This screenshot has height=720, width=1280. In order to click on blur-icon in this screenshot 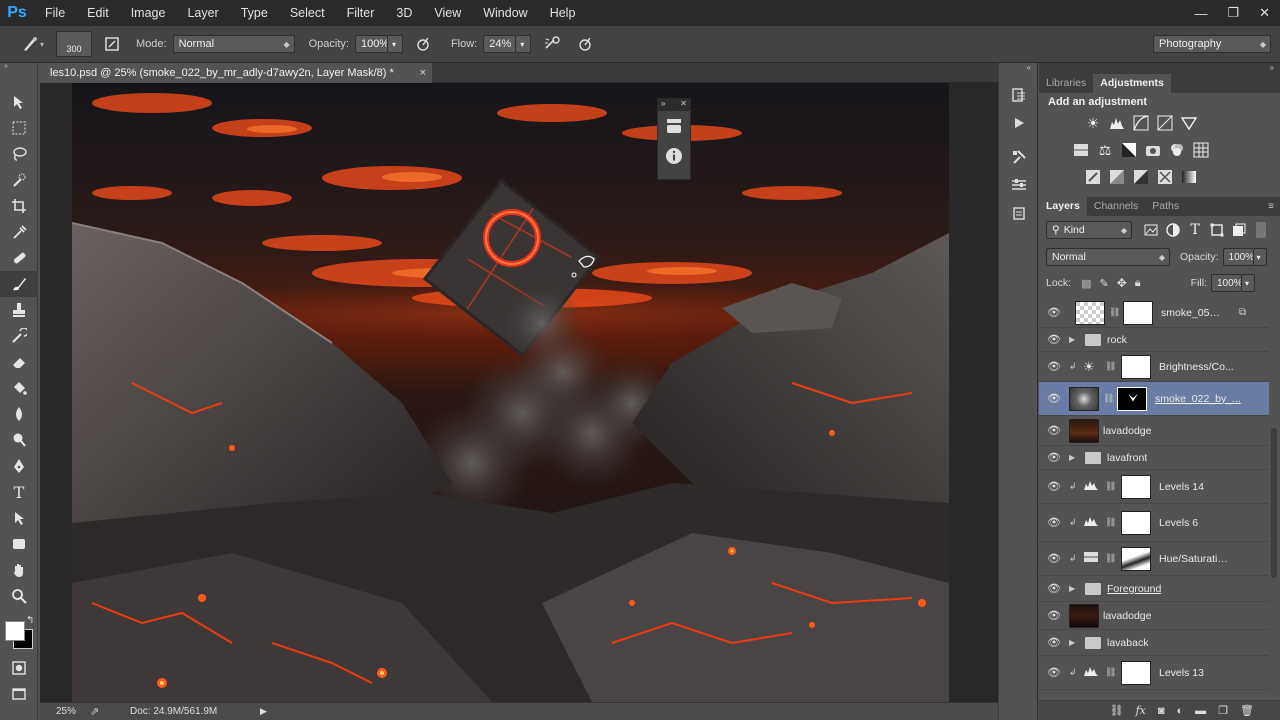, I will do `click(19, 414)`.